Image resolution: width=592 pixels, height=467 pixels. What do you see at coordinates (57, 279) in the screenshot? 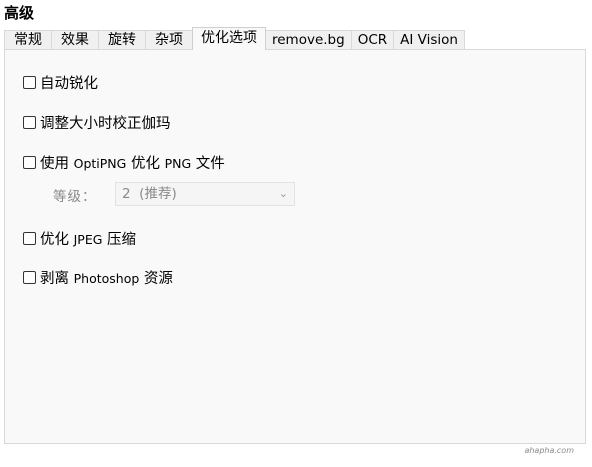
I see `strip-photoshop-label-part: 剥离` at bounding box center [57, 279].